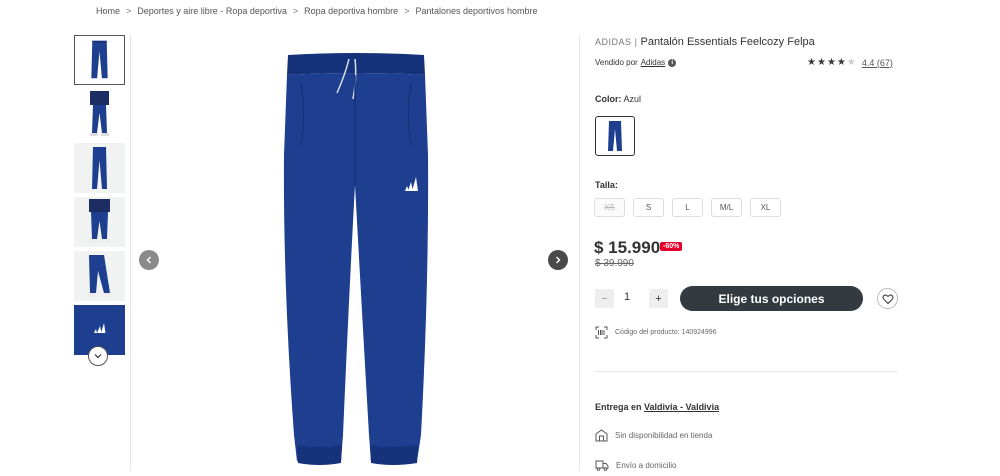 This screenshot has height=476, width=1000. I want to click on product-code: Código del producto: 140924996, so click(656, 332).